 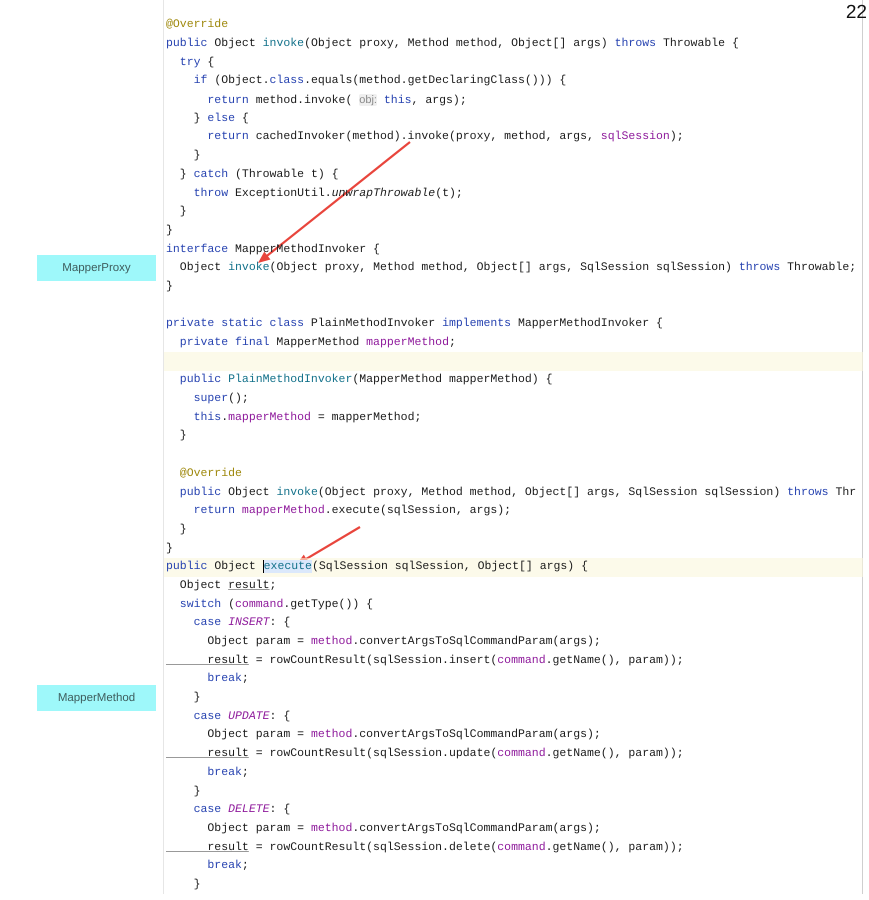 What do you see at coordinates (379, 81) in the screenshot?
I see `code-line: if (Object.class.equals(method.getDeclaringClass())) {` at bounding box center [379, 81].